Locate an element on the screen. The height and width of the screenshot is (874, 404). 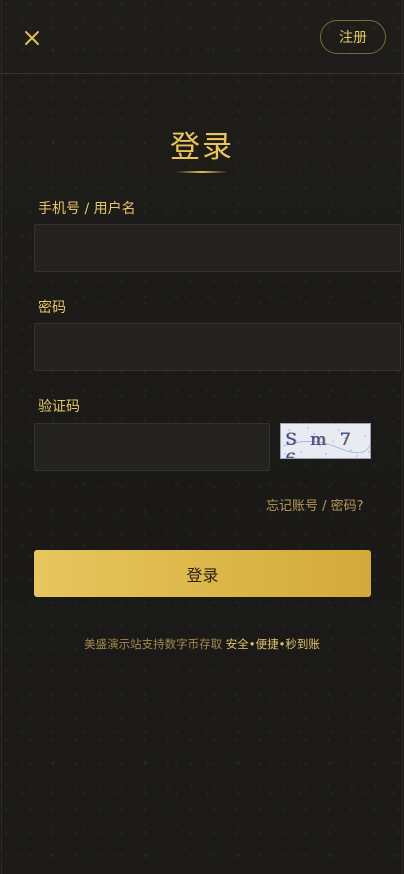
footer-note: 美盛演示站支持数字币存取 安全•便捷•秒到账 is located at coordinates (202, 644).